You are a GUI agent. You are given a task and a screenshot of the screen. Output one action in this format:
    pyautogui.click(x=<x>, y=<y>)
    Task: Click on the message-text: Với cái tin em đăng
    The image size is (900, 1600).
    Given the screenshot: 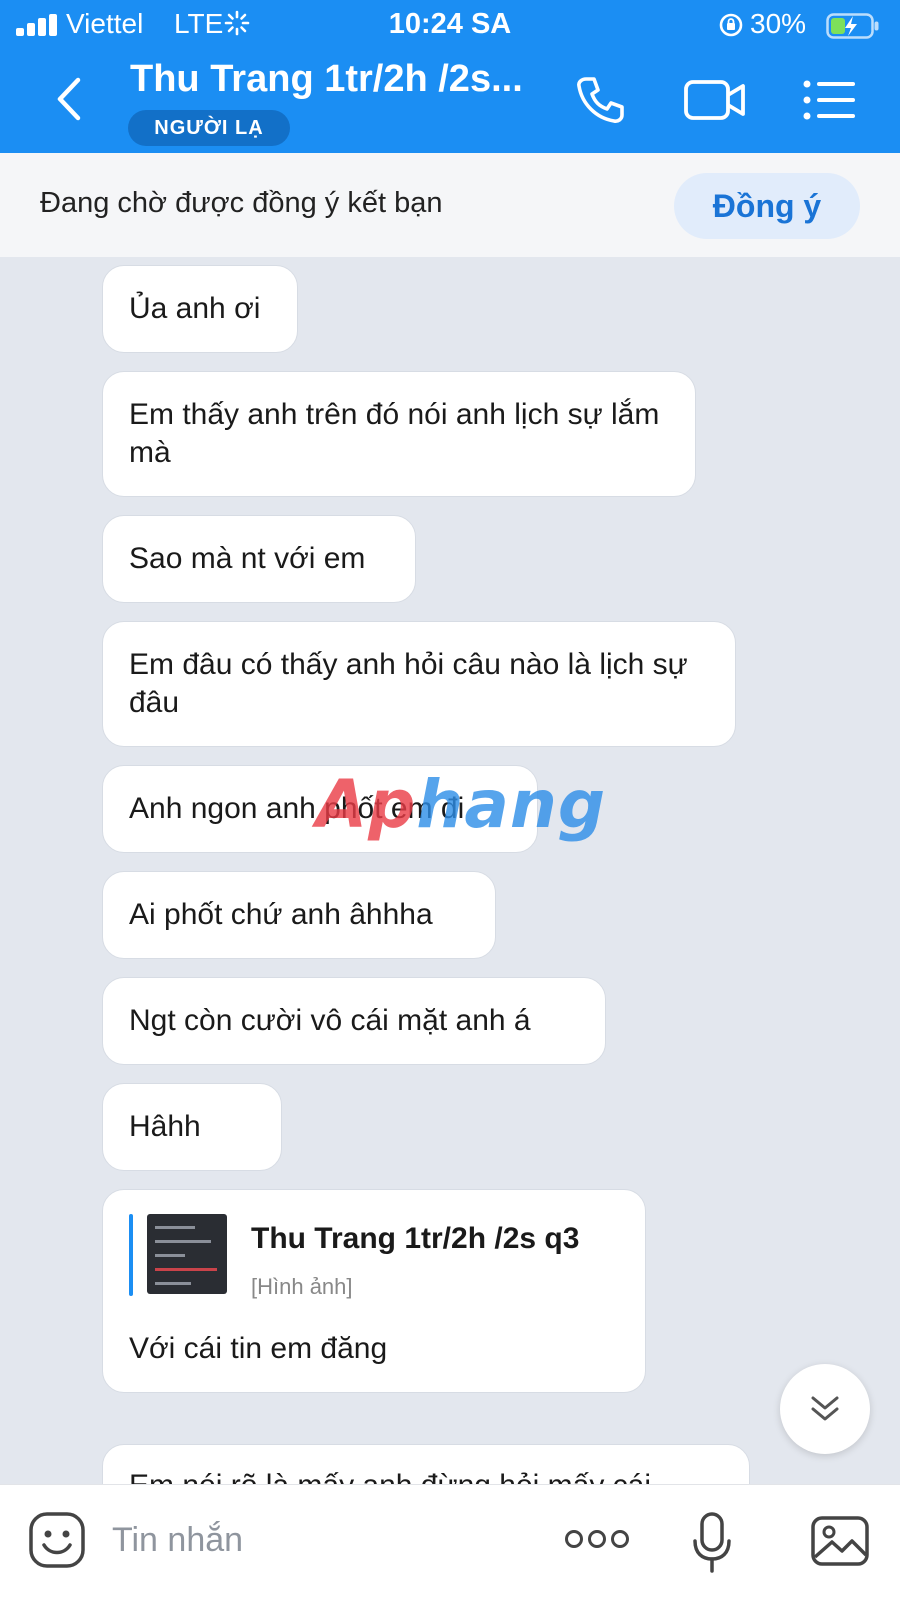 What is the action you would take?
    pyautogui.click(x=258, y=1348)
    